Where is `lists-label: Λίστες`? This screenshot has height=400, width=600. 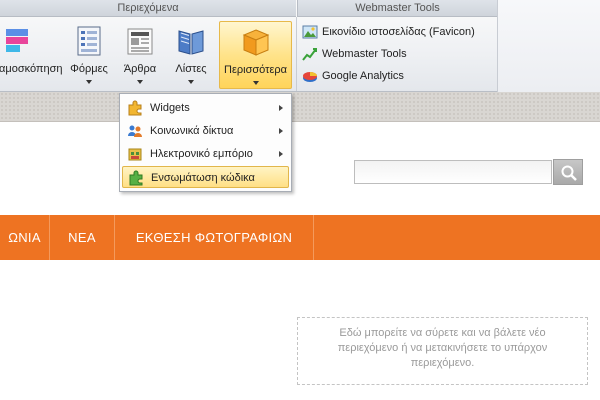 lists-label: Λίστες is located at coordinates (191, 69).